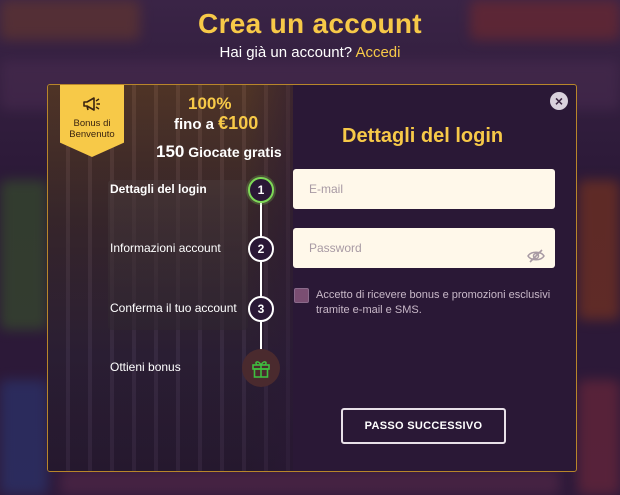 The height and width of the screenshot is (495, 620). I want to click on close-icon: ×, so click(559, 101).